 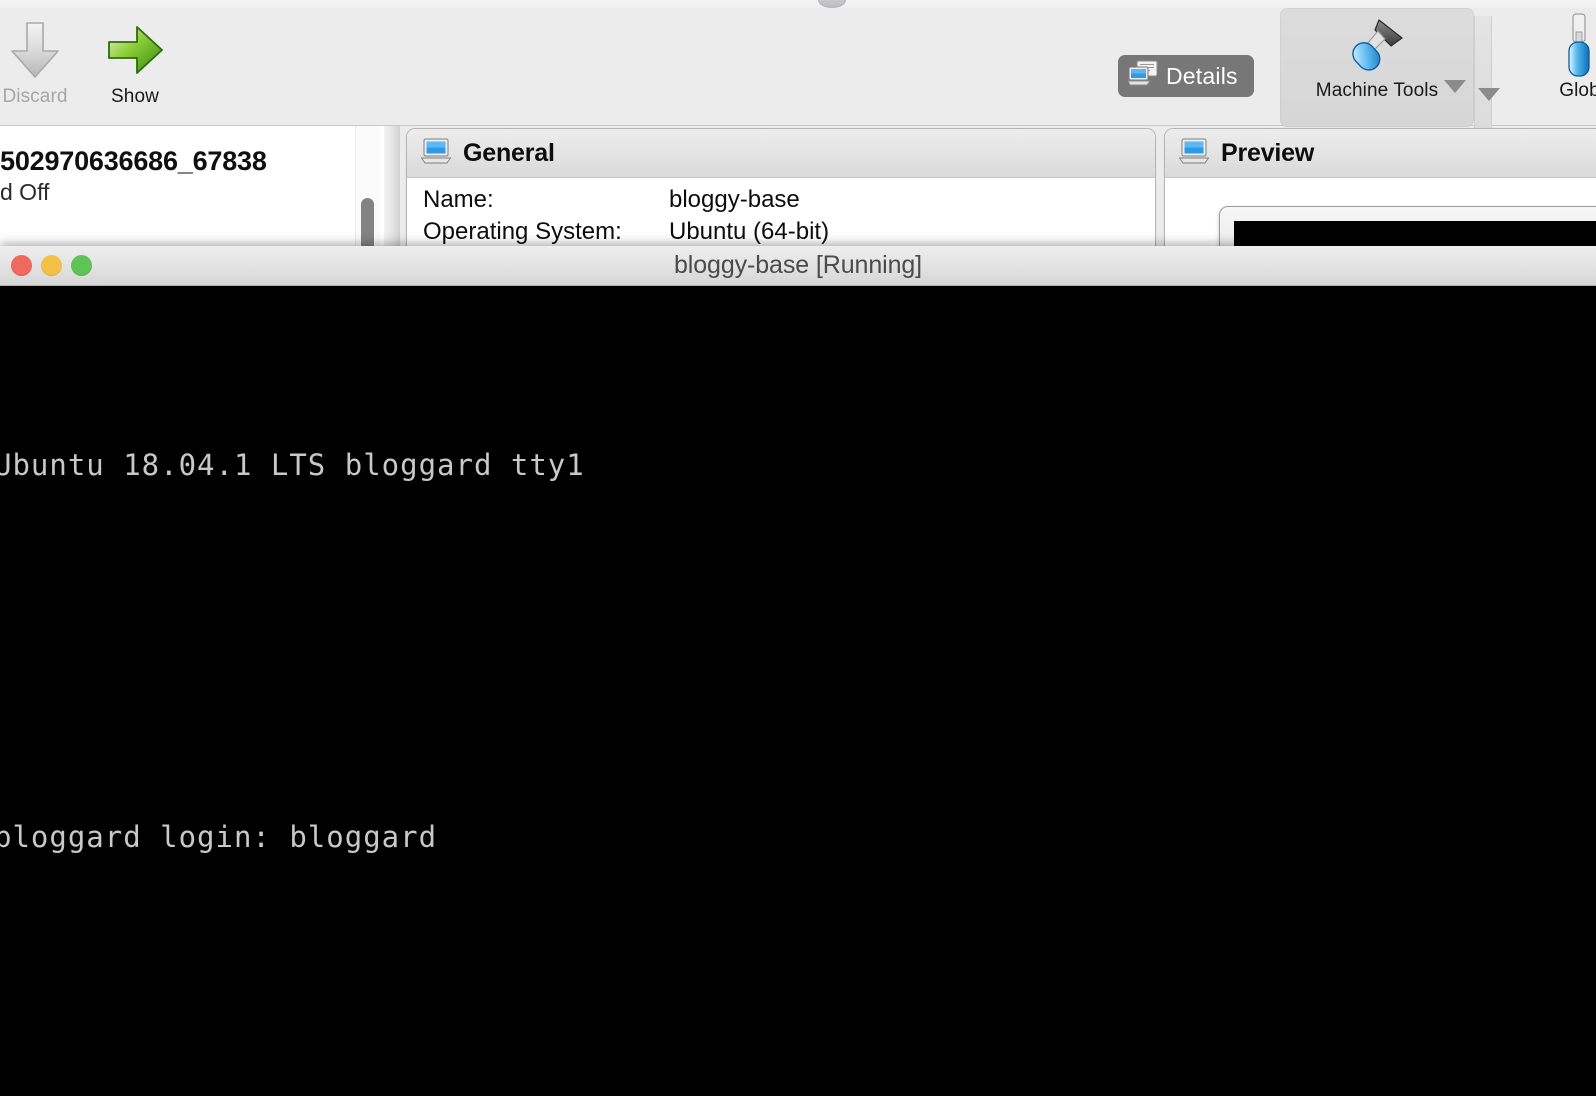 I want to click on show-button: Show, so click(x=135, y=66).